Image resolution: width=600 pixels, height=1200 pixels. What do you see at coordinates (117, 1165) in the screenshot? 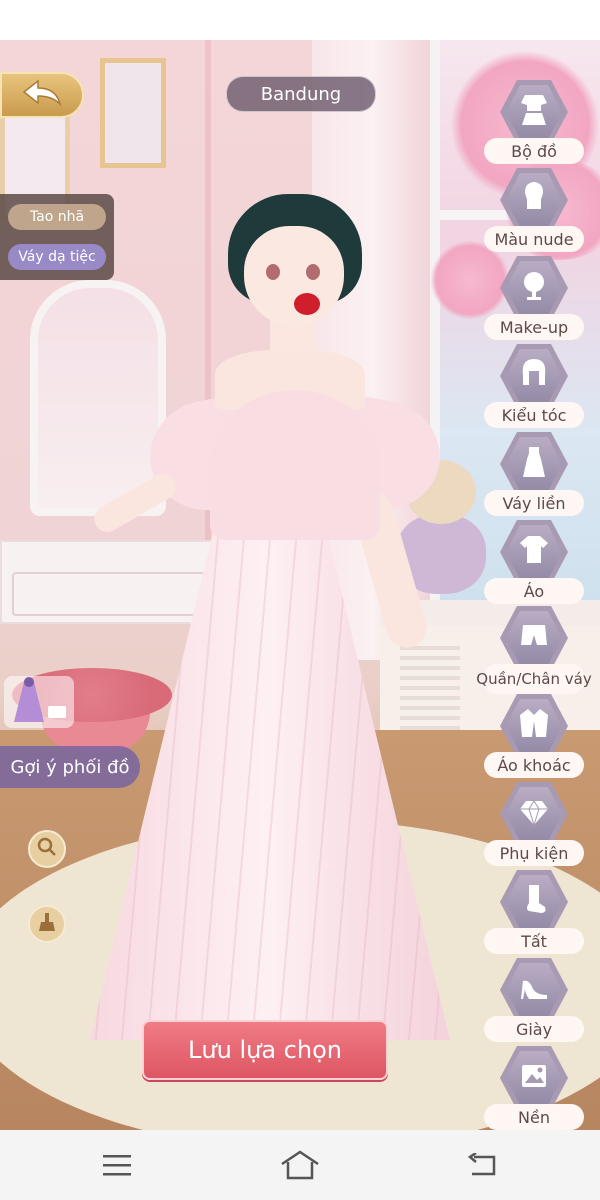
I see `menu-icon` at bounding box center [117, 1165].